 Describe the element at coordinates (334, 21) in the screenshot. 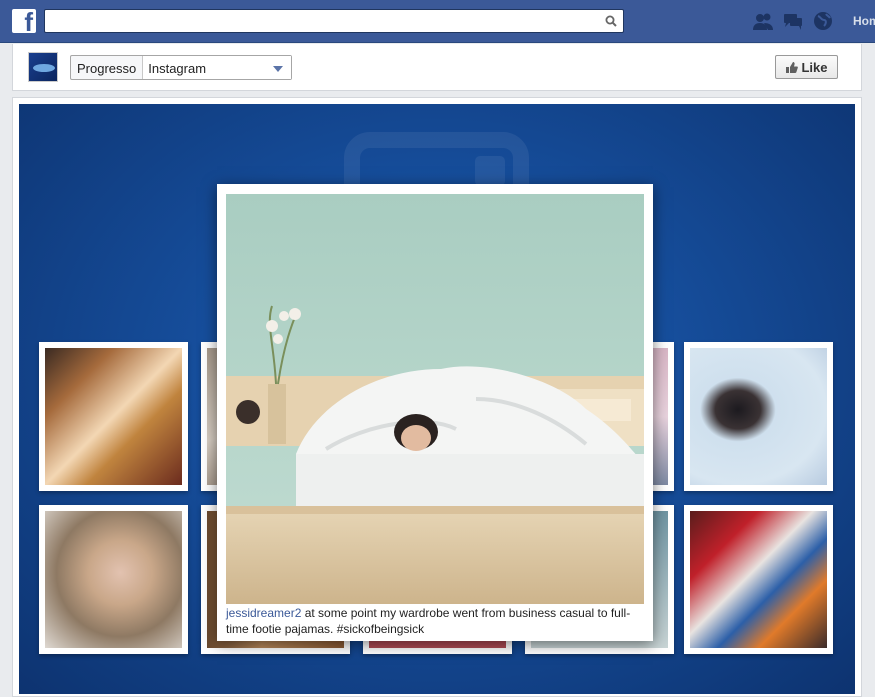

I see `search-input` at that location.